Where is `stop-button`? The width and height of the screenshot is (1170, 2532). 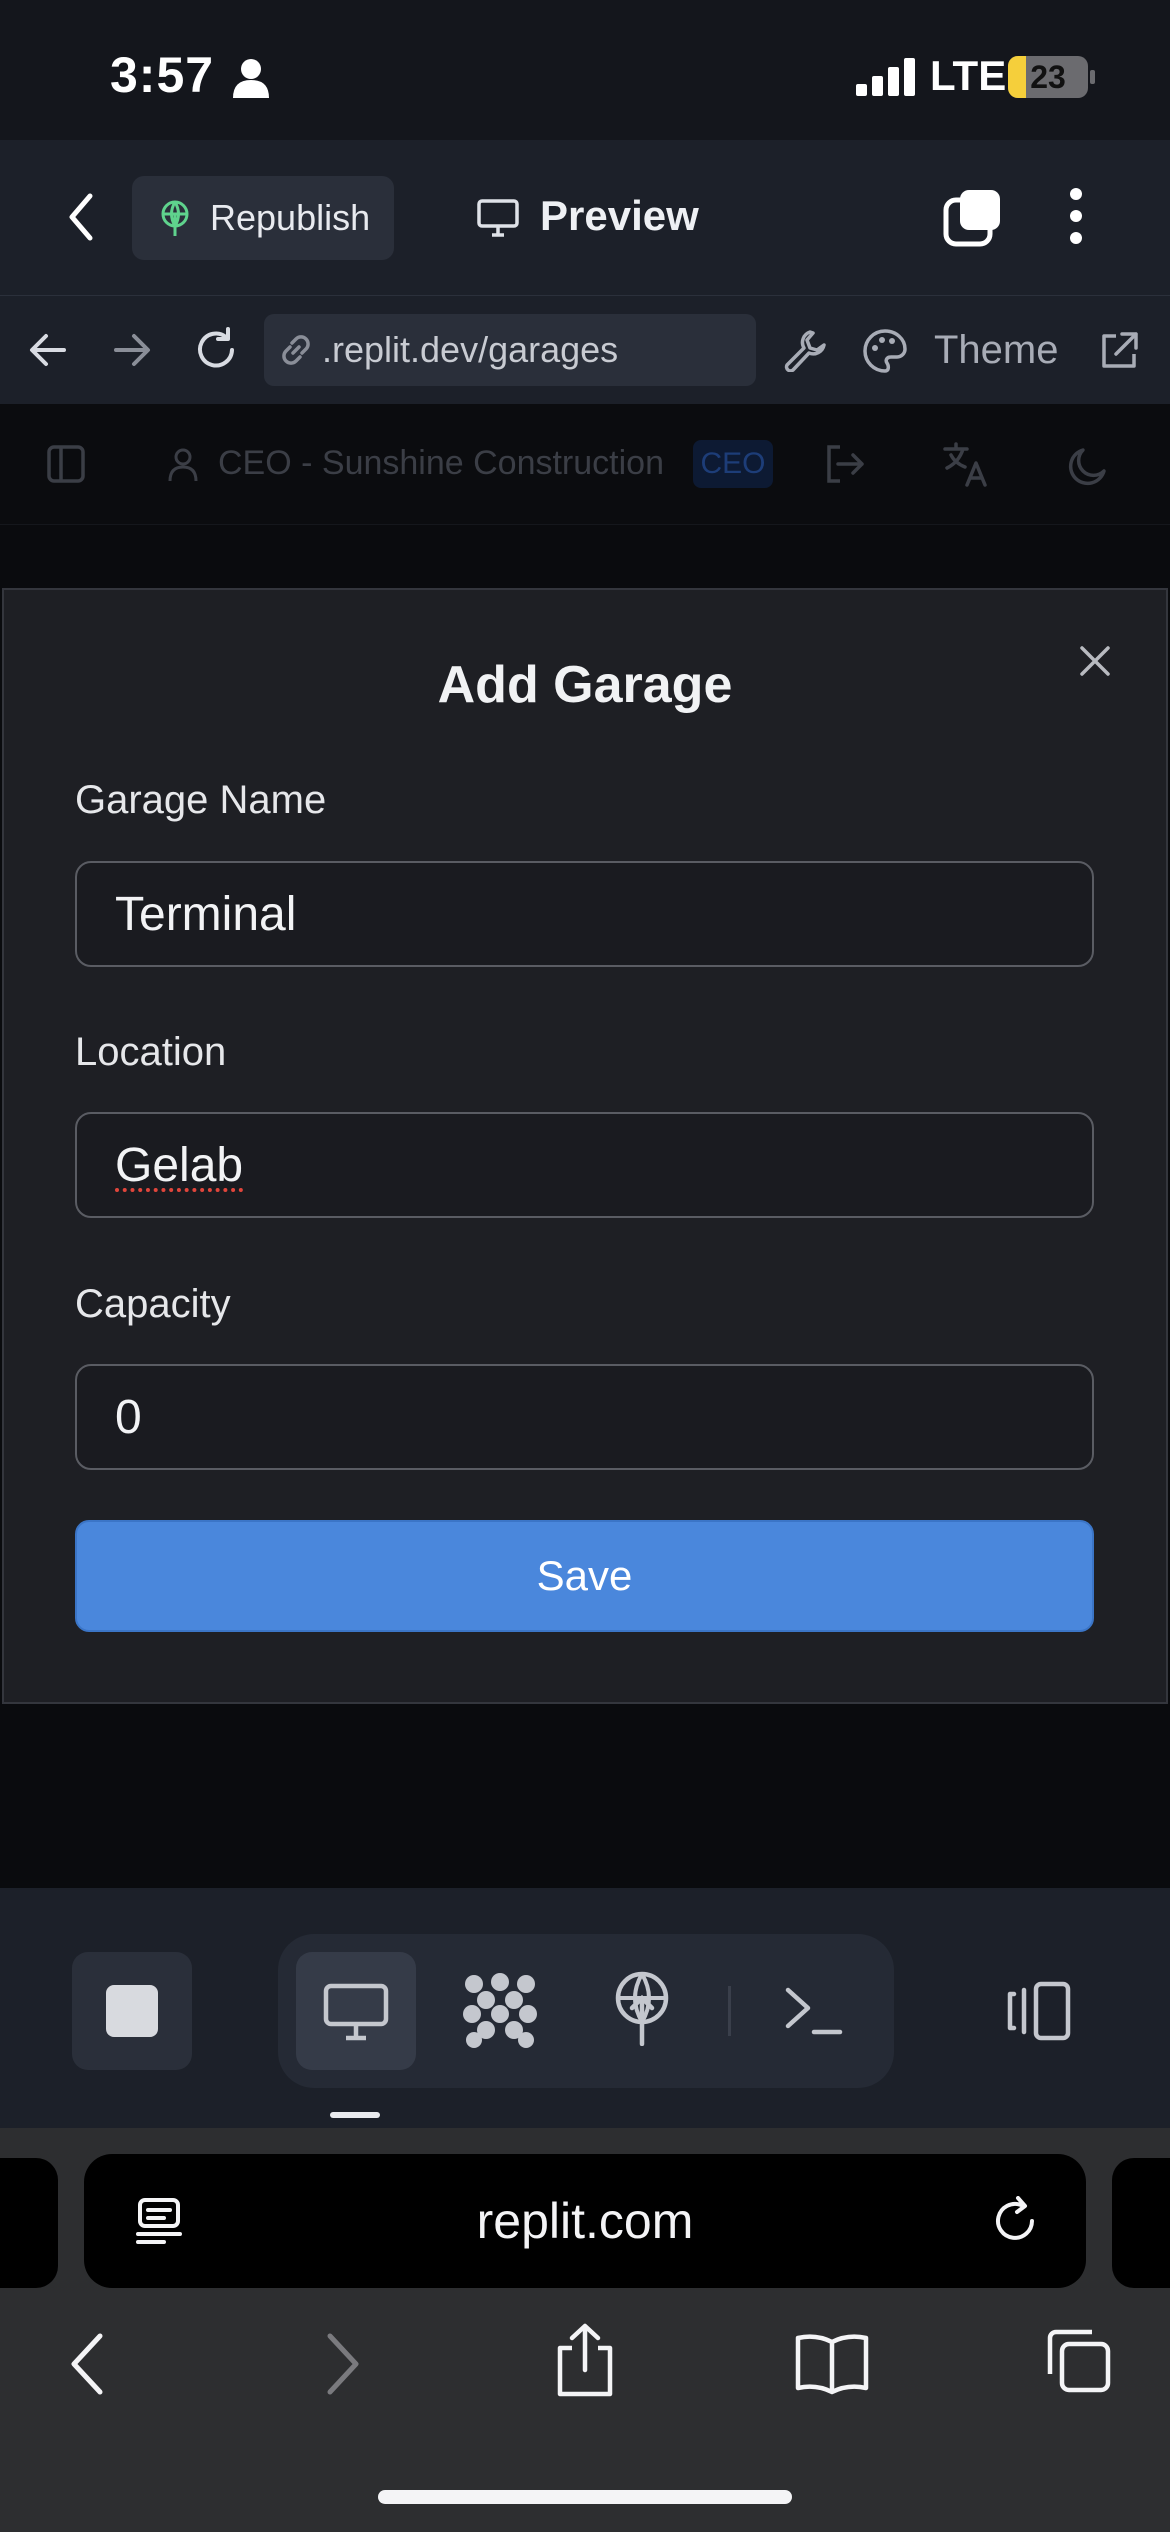 stop-button is located at coordinates (132, 2011).